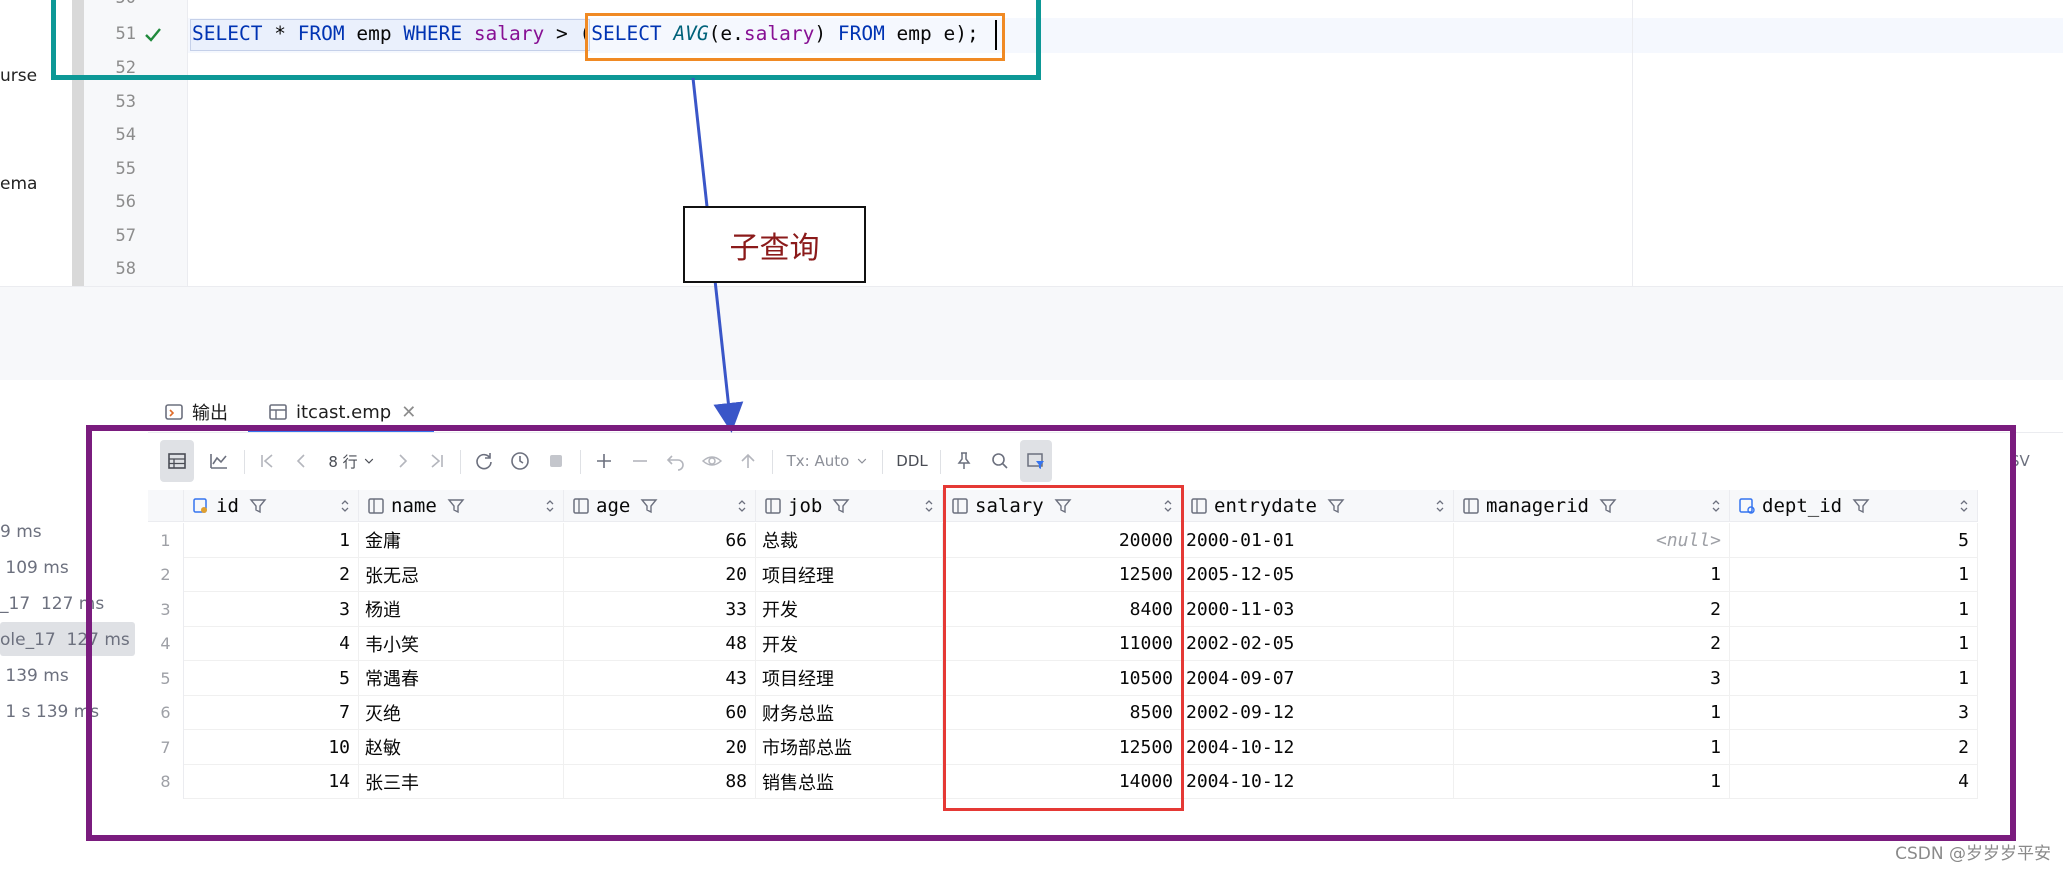 This screenshot has width=2063, height=872. What do you see at coordinates (774, 244) in the screenshot?
I see `annotation-label: 子查询` at bounding box center [774, 244].